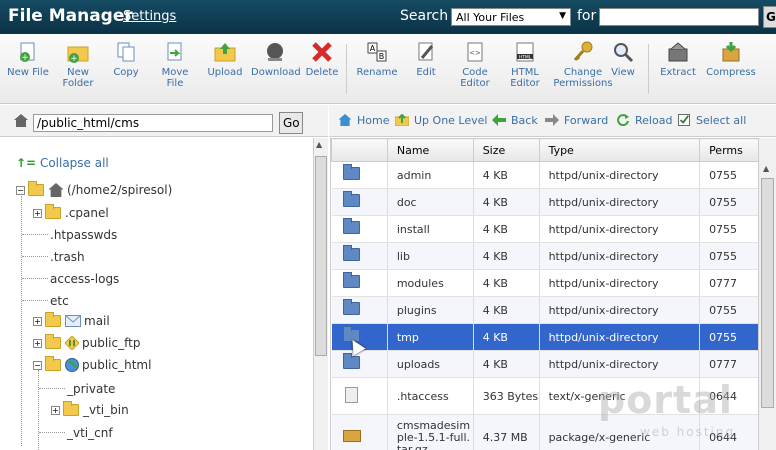  Describe the element at coordinates (20, 190) in the screenshot. I see `collapse-toggle-icon: −` at that location.